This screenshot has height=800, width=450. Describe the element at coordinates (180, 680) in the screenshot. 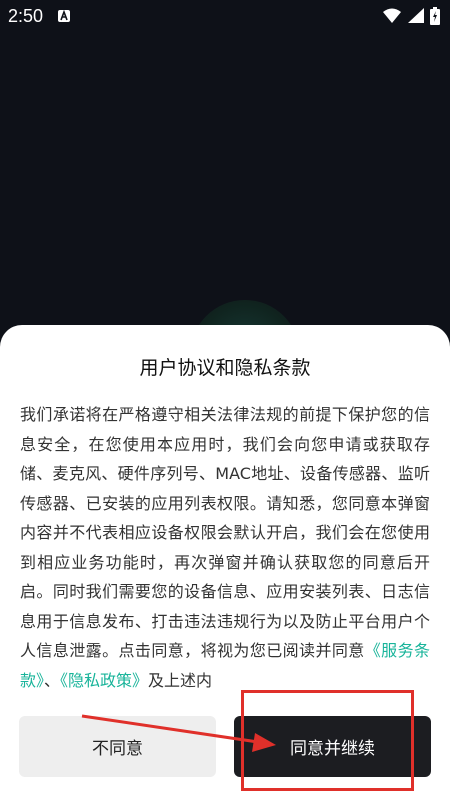

I see `trailing-text: 及上述内` at that location.